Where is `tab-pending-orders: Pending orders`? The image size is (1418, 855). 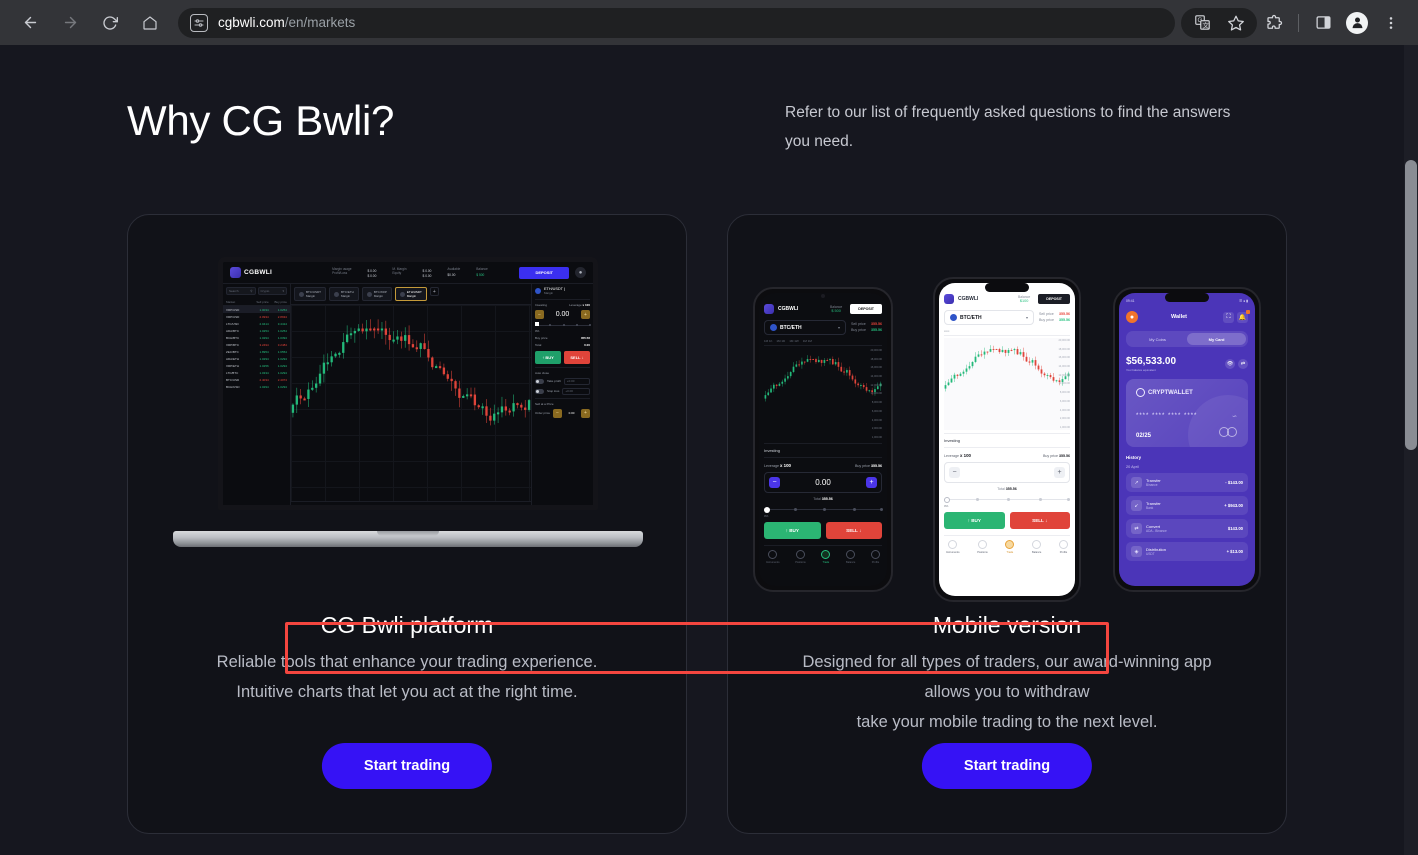 tab-pending-orders: Pending orders is located at coordinates (357, 504).